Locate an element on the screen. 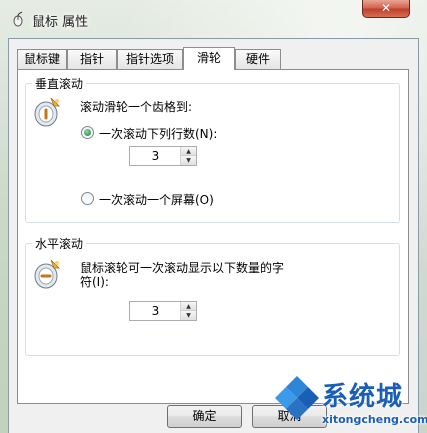 Image resolution: width=427 pixels, height=433 pixels. chars-up-arrow-icon: ▲ is located at coordinates (188, 306).